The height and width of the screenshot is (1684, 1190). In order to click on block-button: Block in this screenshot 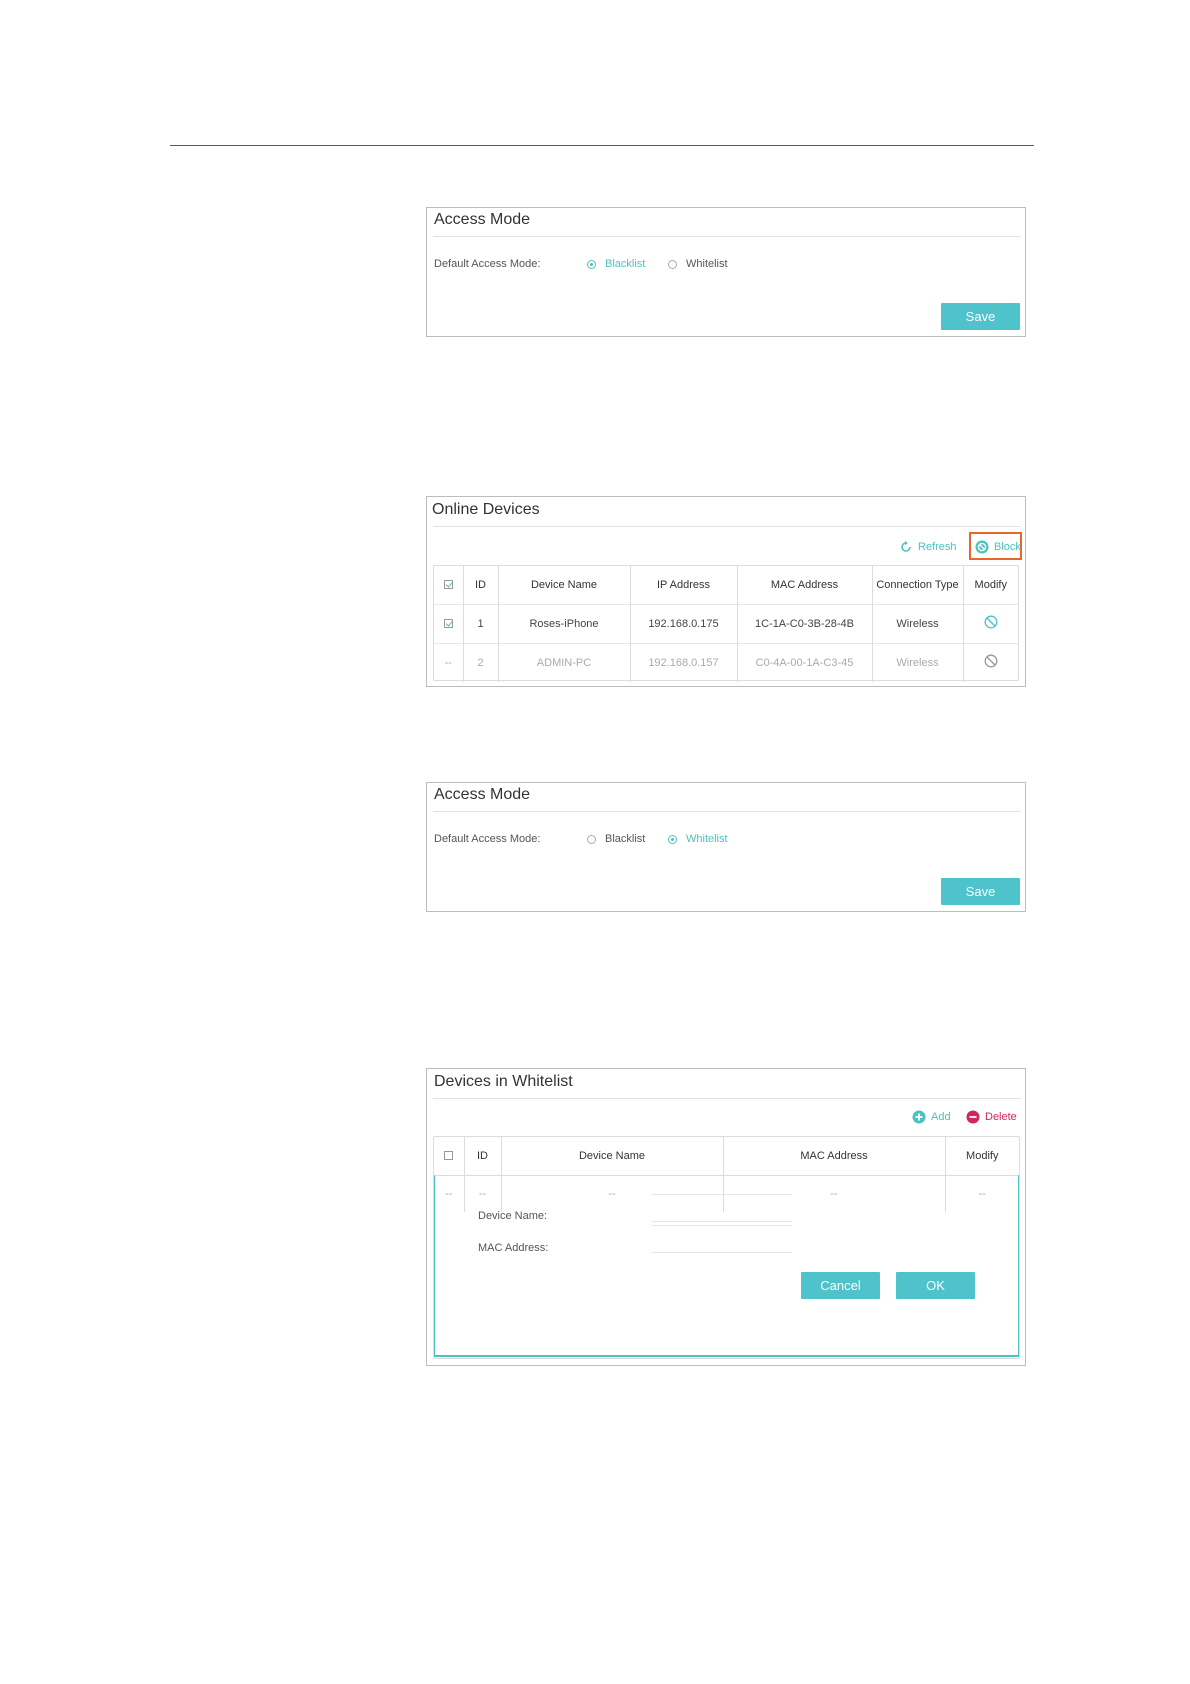, I will do `click(998, 547)`.